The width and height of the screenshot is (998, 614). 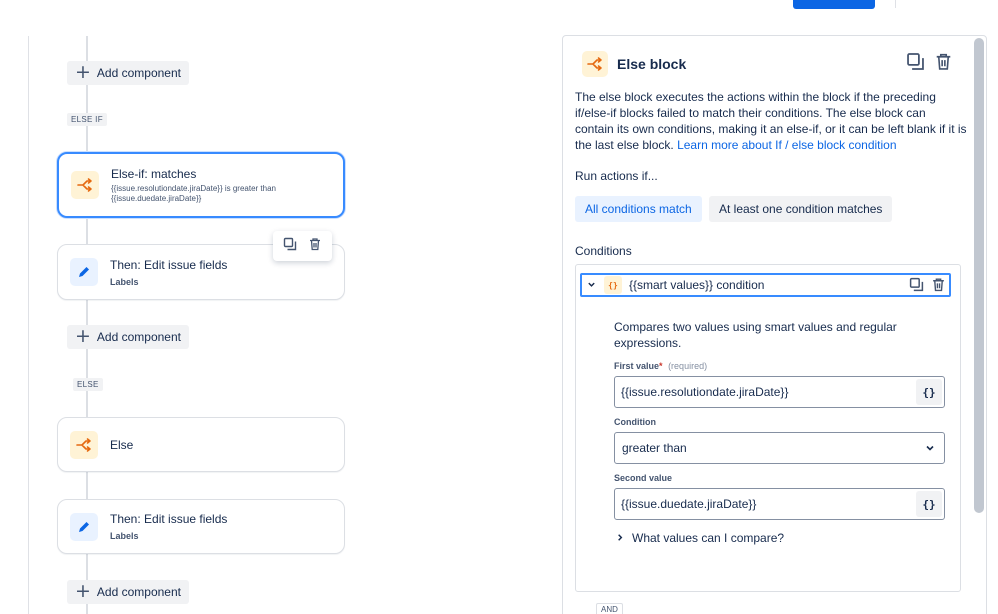 I want to click on first-value-label-text: First value, so click(x=637, y=366).